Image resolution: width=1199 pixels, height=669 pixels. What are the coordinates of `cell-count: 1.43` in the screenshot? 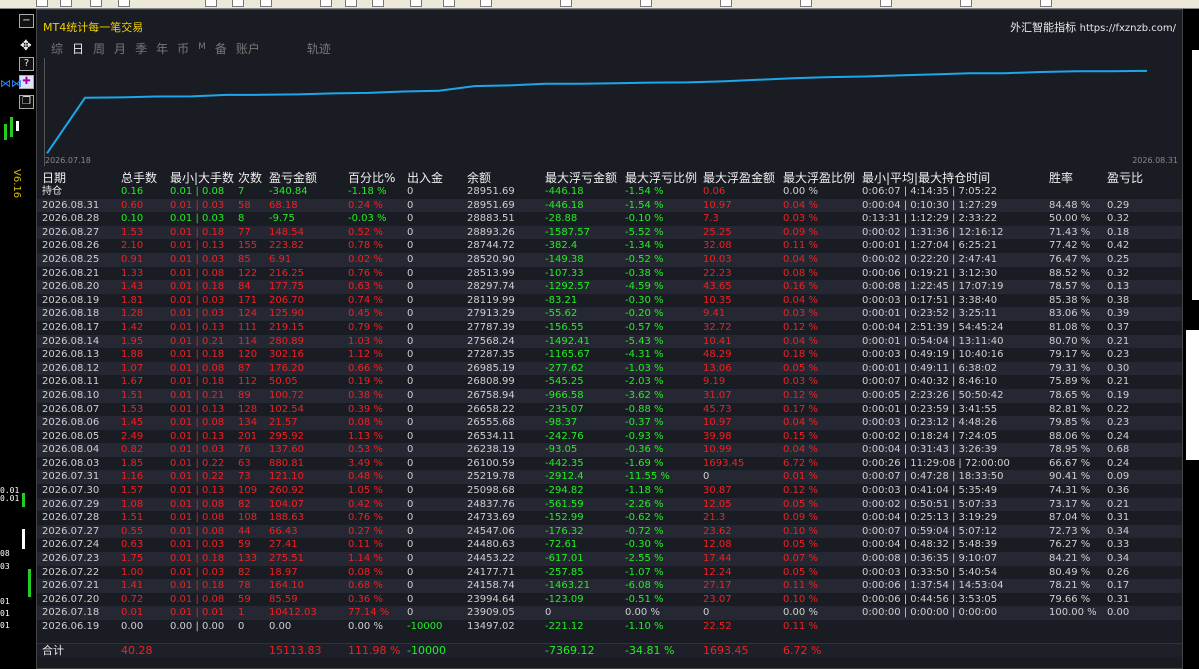 It's located at (132, 287).